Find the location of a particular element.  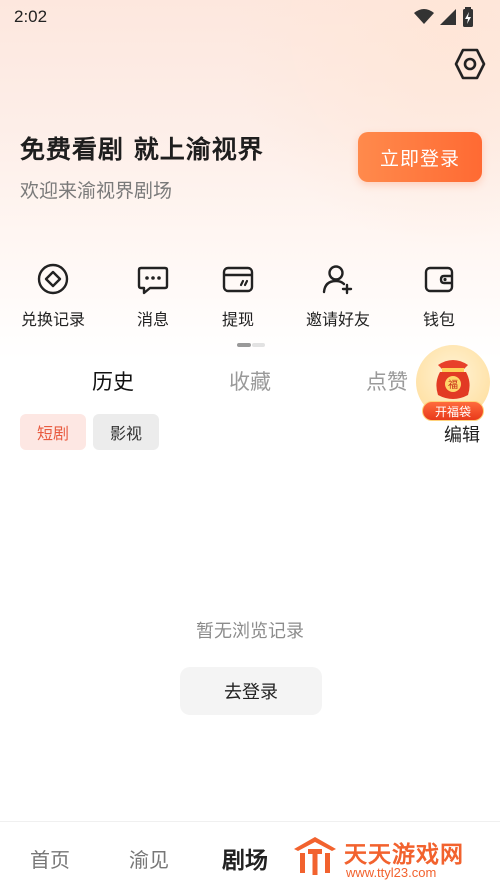

quick-action-exchange-records: 兑换记录 is located at coordinates (53, 296).